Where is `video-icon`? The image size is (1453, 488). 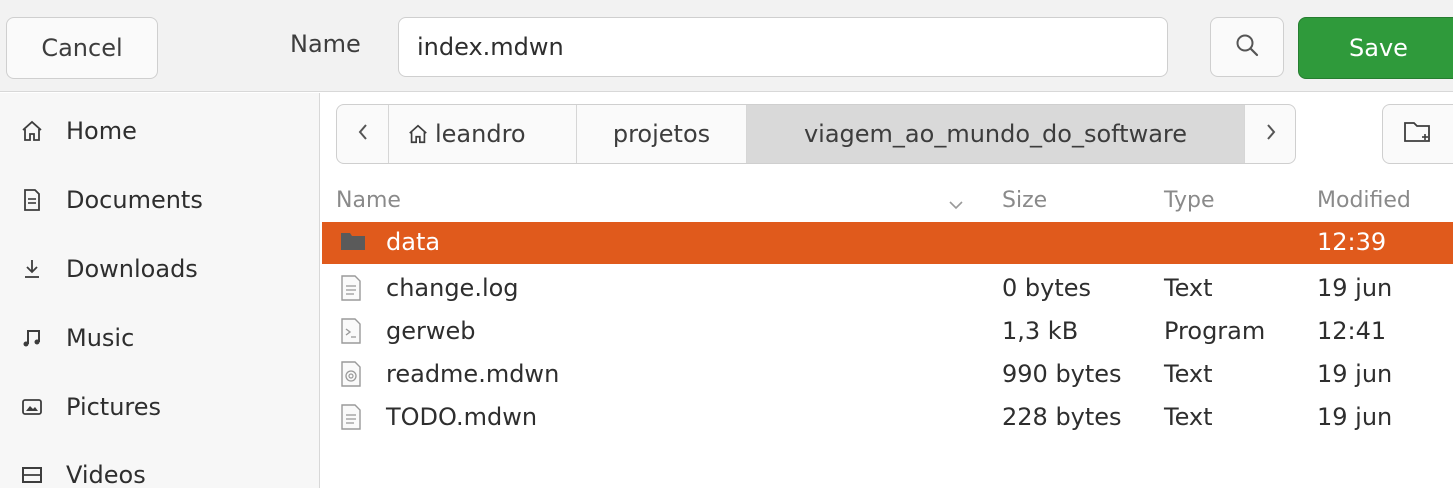
video-icon is located at coordinates (32, 474).